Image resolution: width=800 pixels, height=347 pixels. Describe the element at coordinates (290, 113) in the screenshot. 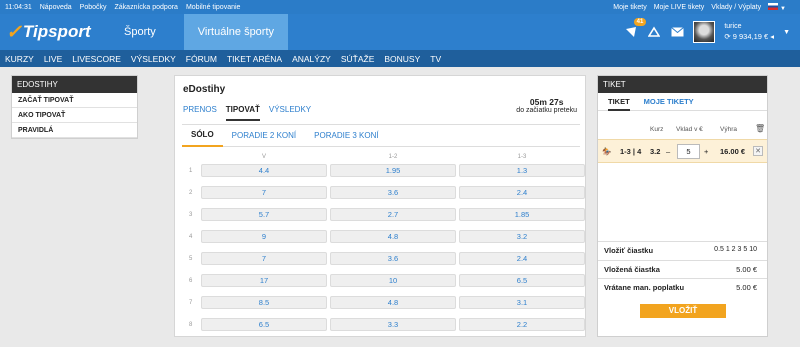

I see `tab-results: VÝSLEDKY` at that location.